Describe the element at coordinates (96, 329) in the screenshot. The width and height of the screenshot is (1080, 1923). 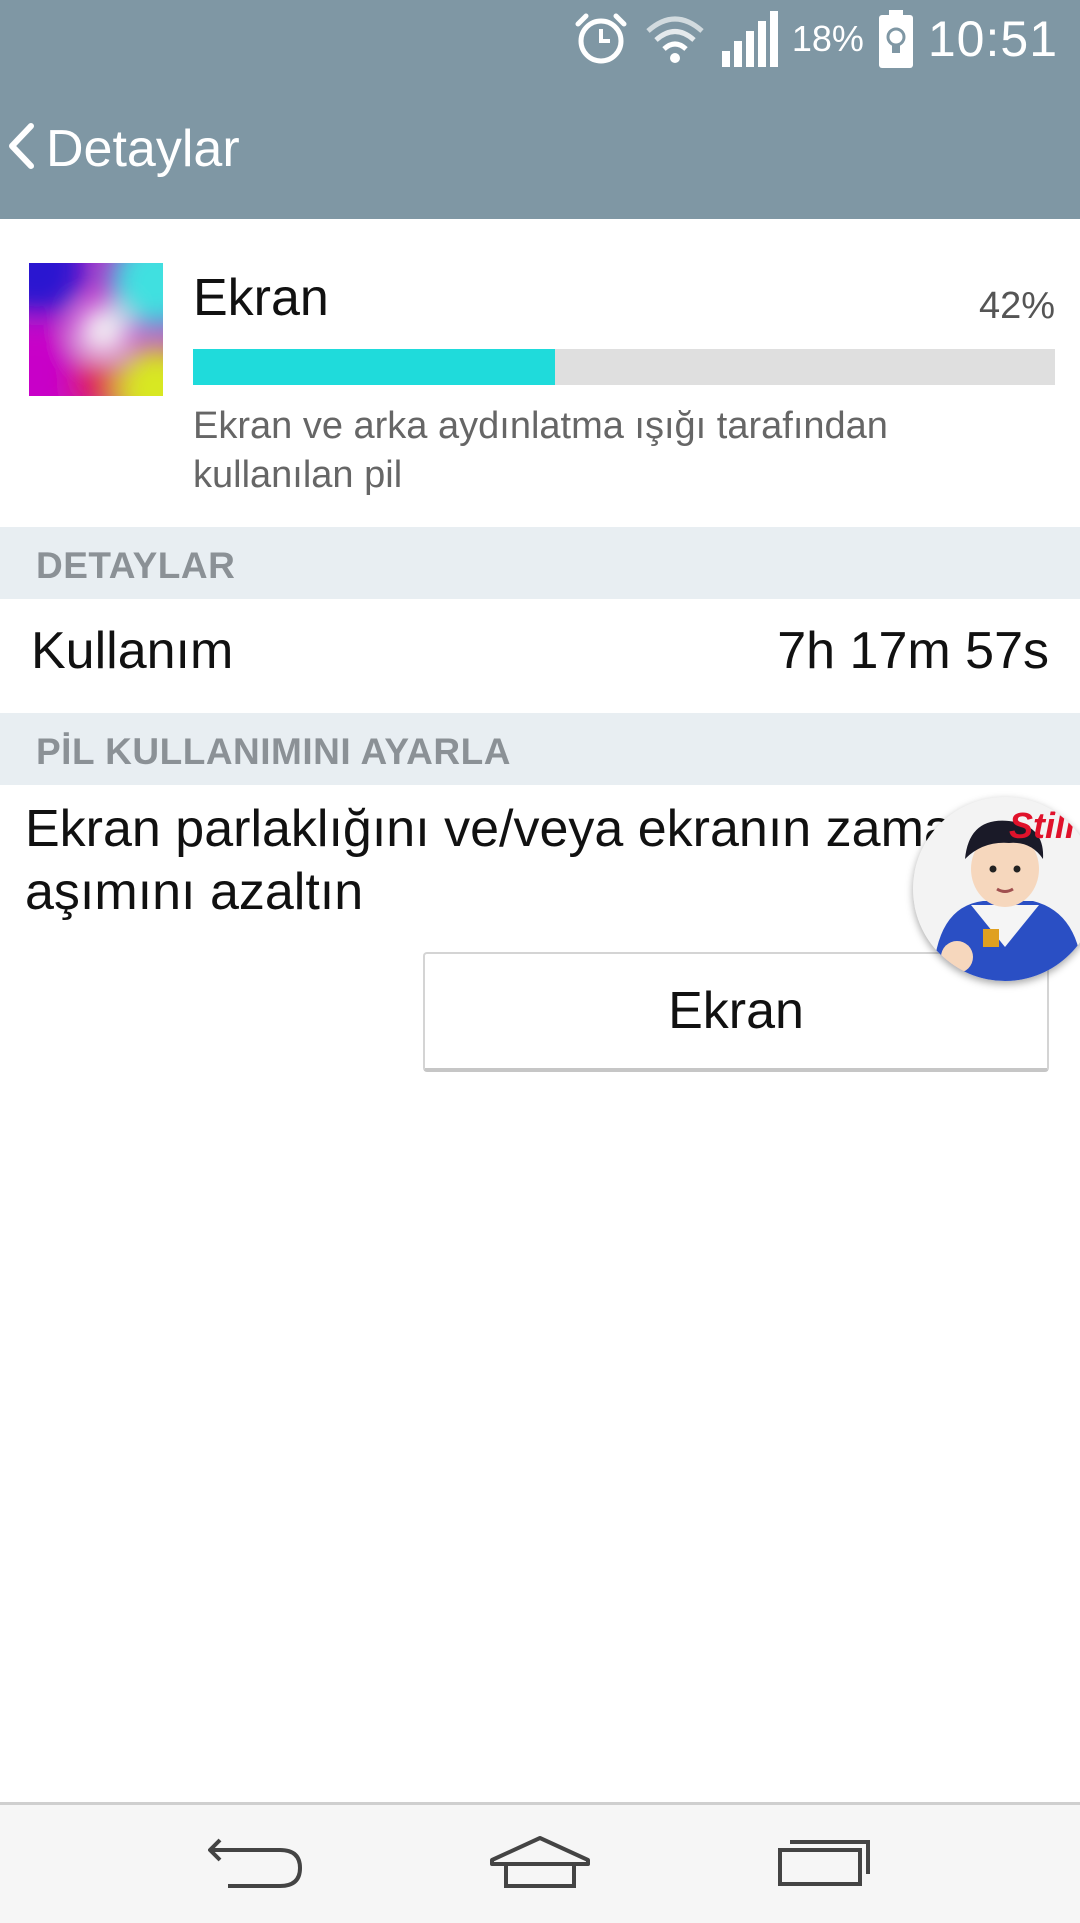
I see `screen-app-icon` at that location.